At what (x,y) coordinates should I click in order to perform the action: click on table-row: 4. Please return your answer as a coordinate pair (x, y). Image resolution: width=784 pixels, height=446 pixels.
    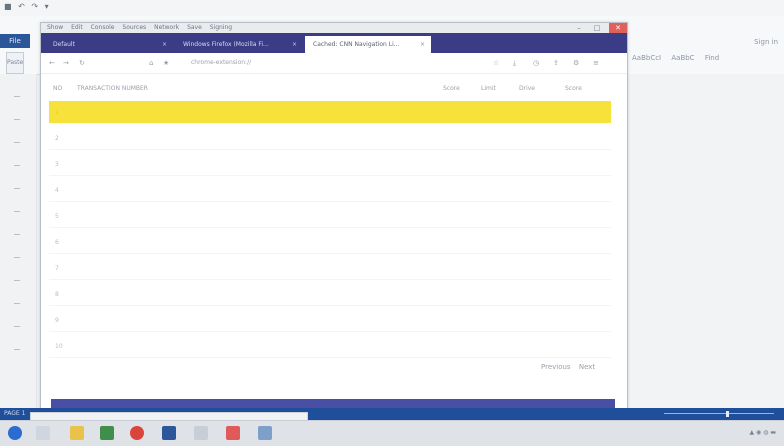
    Looking at the image, I should click on (330, 190).